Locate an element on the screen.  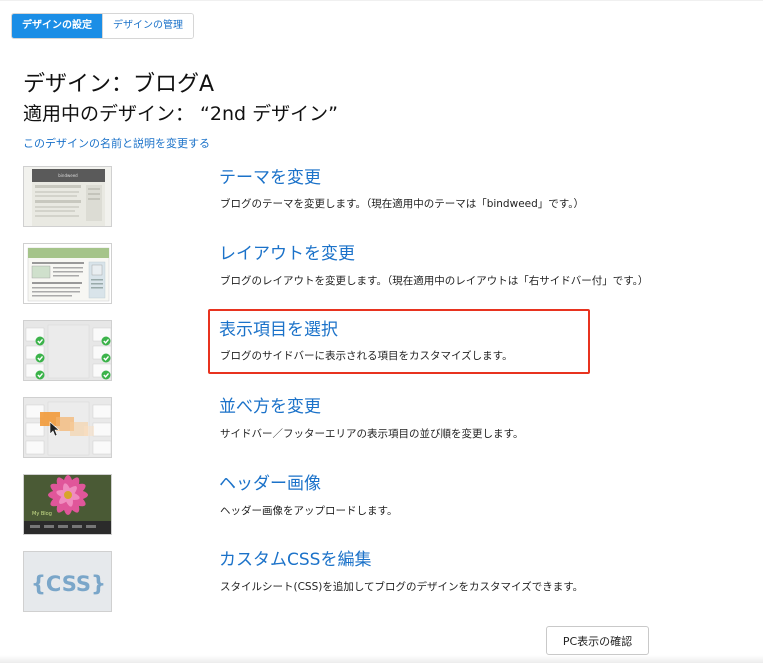
tab-design-manage: デザインの管理 is located at coordinates (147, 26).